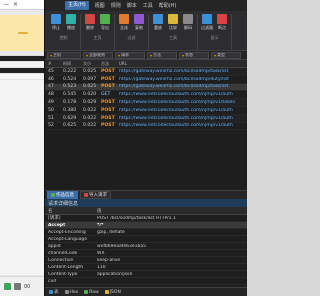 The image size is (320, 296). Describe the element at coordinates (132, 5) in the screenshot. I see `menu-item: 脚本` at that location.